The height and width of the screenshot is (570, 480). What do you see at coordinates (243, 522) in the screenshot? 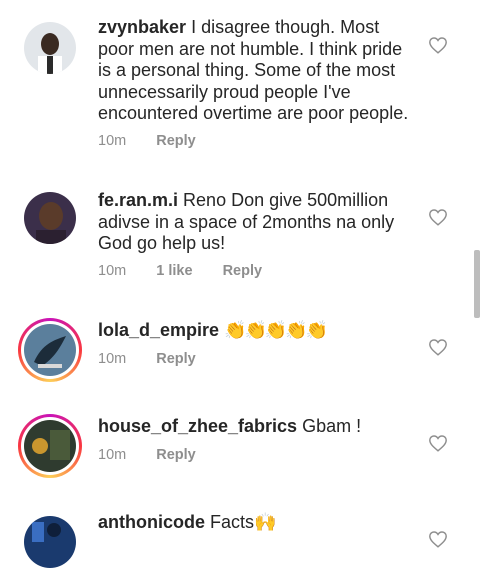
I see `comment-body: Facts🙌` at bounding box center [243, 522].